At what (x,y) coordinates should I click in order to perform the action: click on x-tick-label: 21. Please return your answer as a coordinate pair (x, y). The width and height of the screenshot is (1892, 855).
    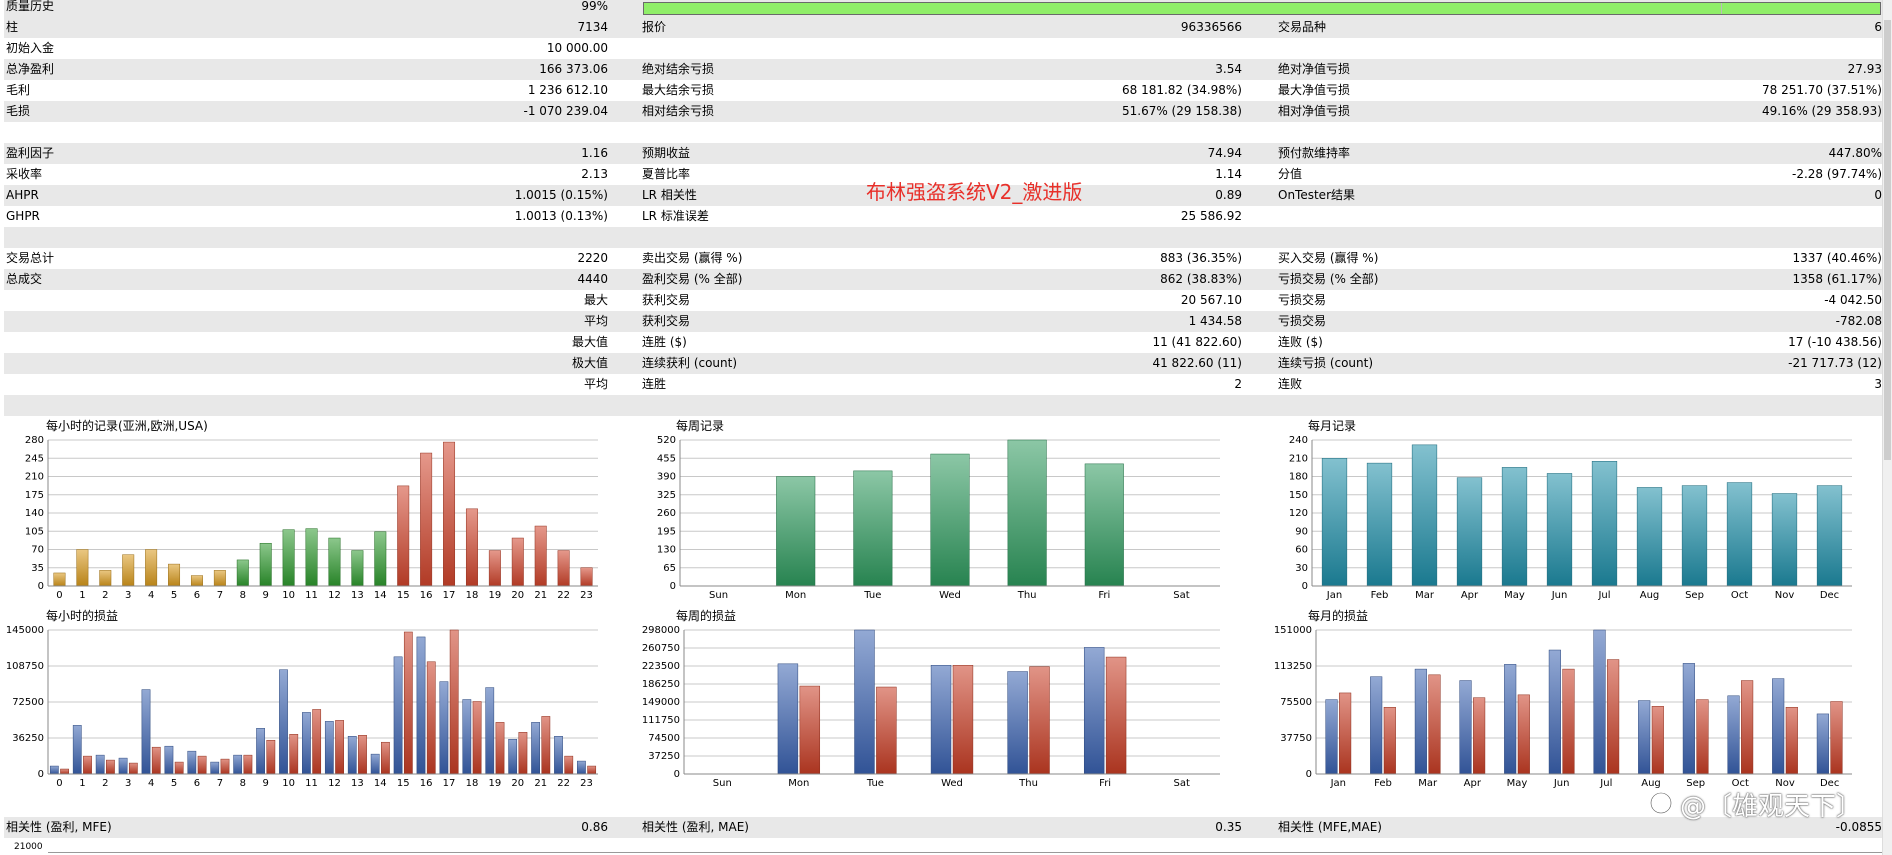
    Looking at the image, I should click on (540, 595).